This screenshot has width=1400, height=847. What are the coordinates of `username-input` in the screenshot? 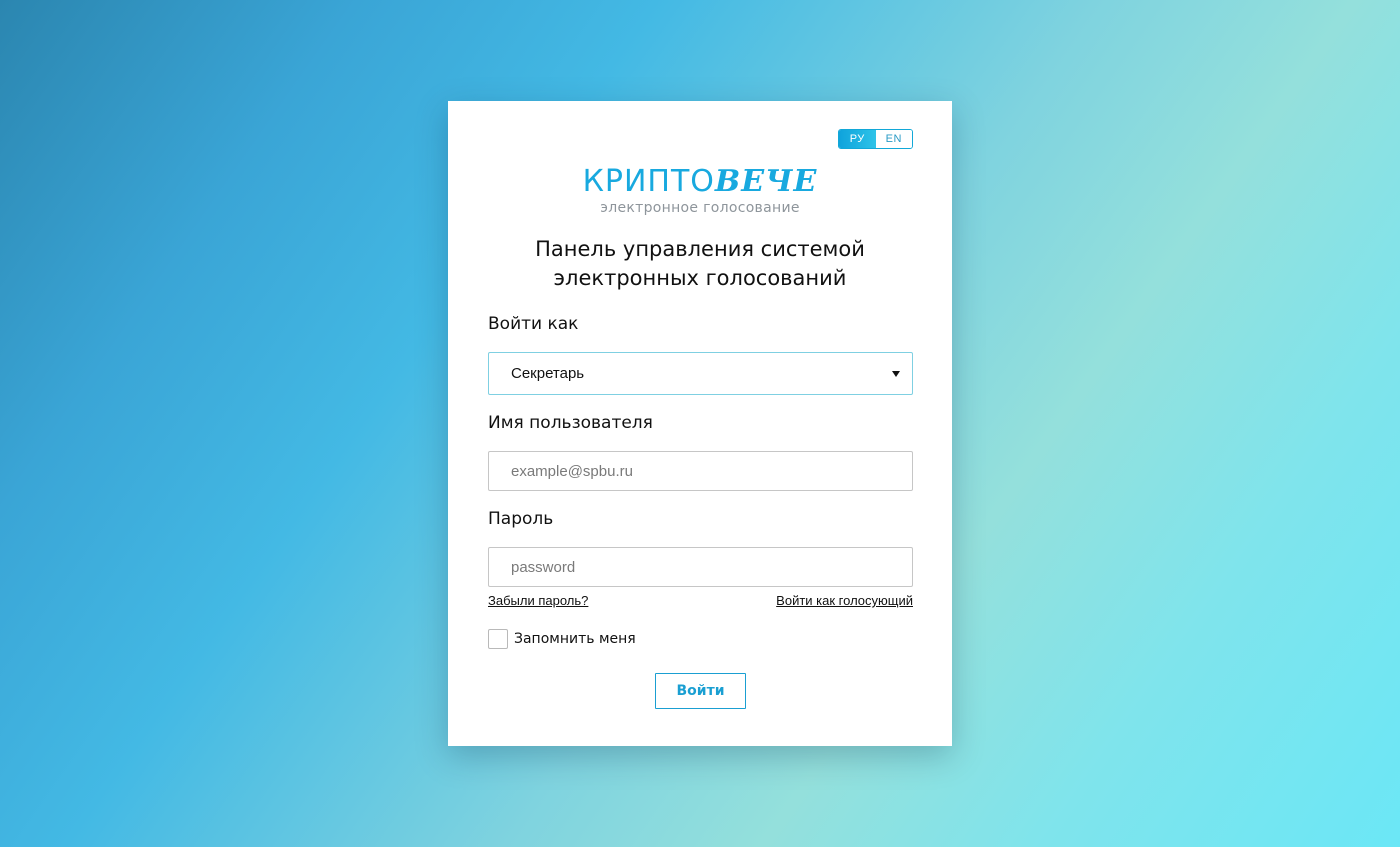 It's located at (700, 471).